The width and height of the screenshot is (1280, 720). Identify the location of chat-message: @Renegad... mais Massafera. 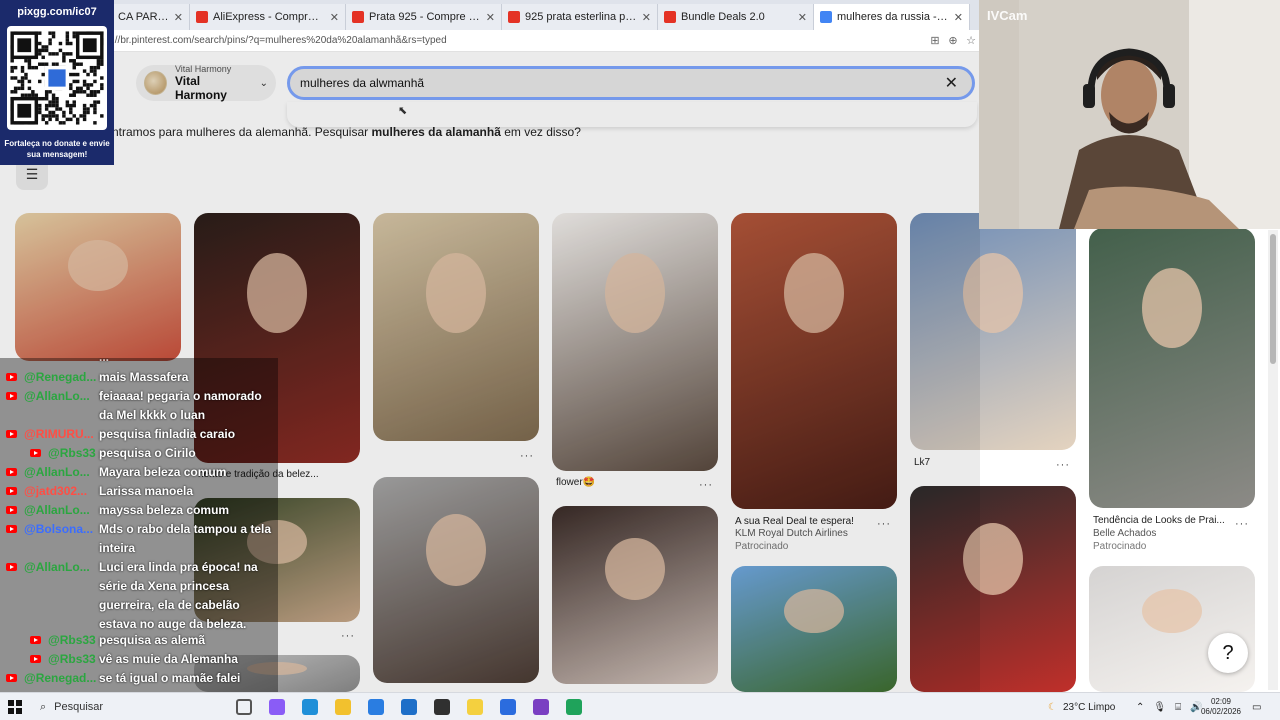
(141, 377).